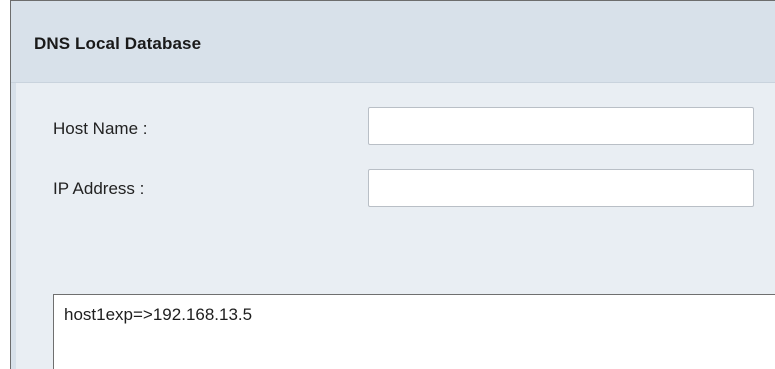  What do you see at coordinates (419, 315) in the screenshot?
I see `dns-entry: host1exp=>192.168.13.5` at bounding box center [419, 315].